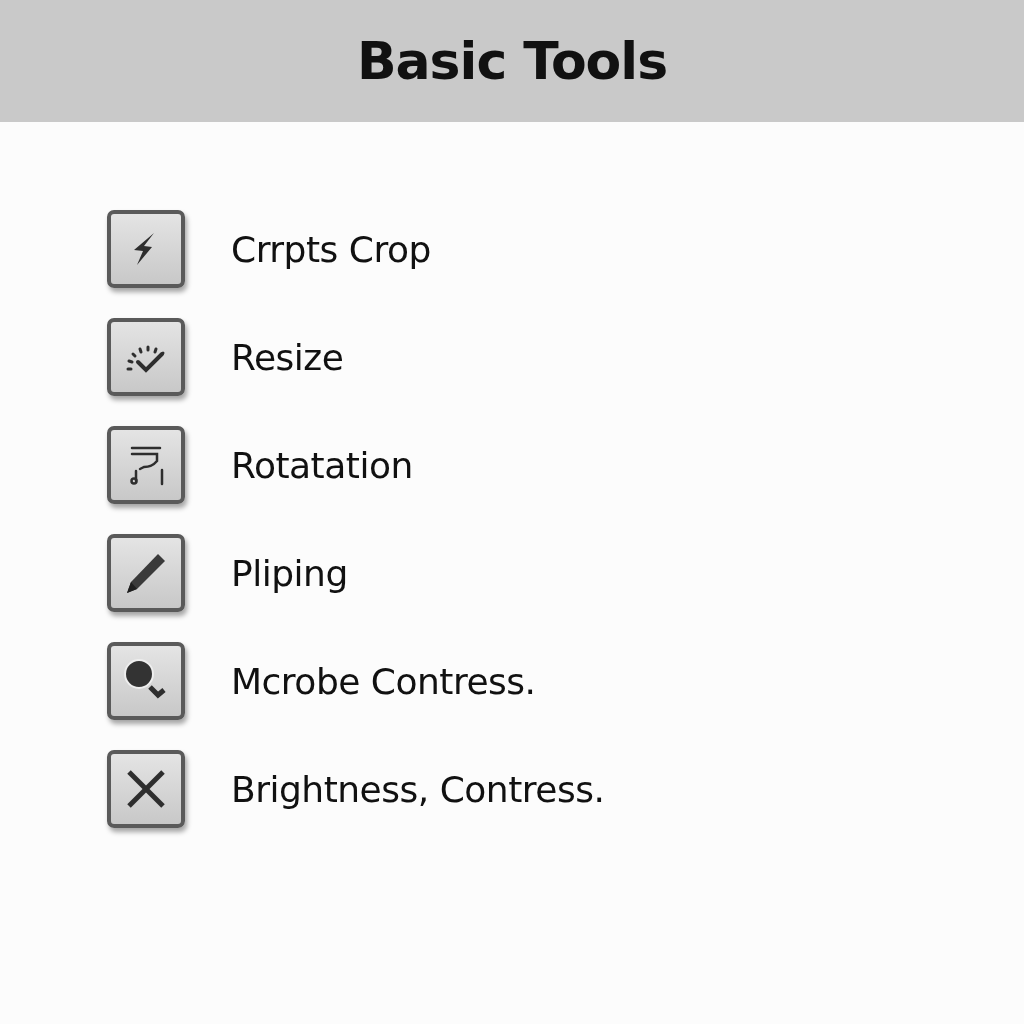 The width and height of the screenshot is (1024, 1024). What do you see at coordinates (418, 789) in the screenshot?
I see `tool-label: Brightness, Contress.` at bounding box center [418, 789].